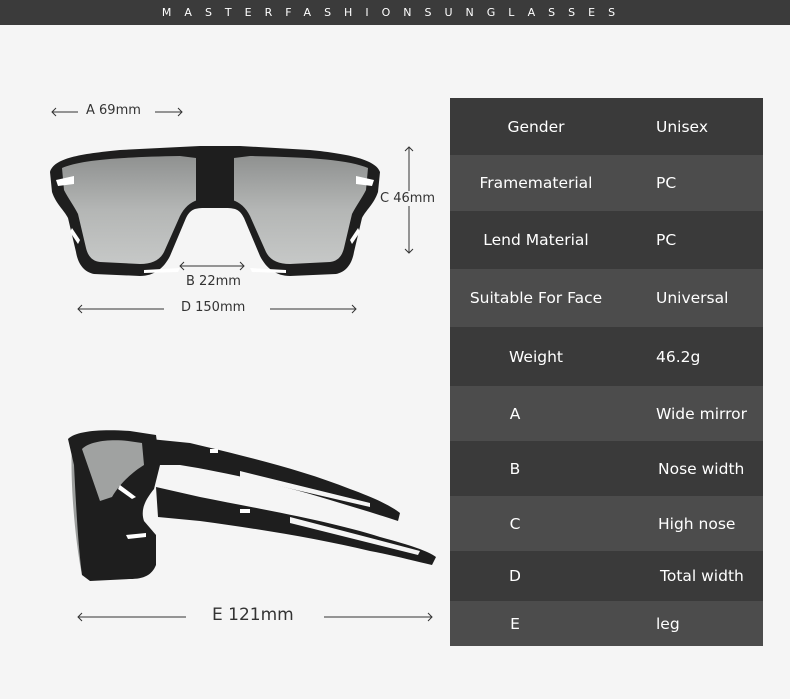 The image size is (790, 699). Describe the element at coordinates (701, 413) in the screenshot. I see `spec-value: Wide mirror` at that location.